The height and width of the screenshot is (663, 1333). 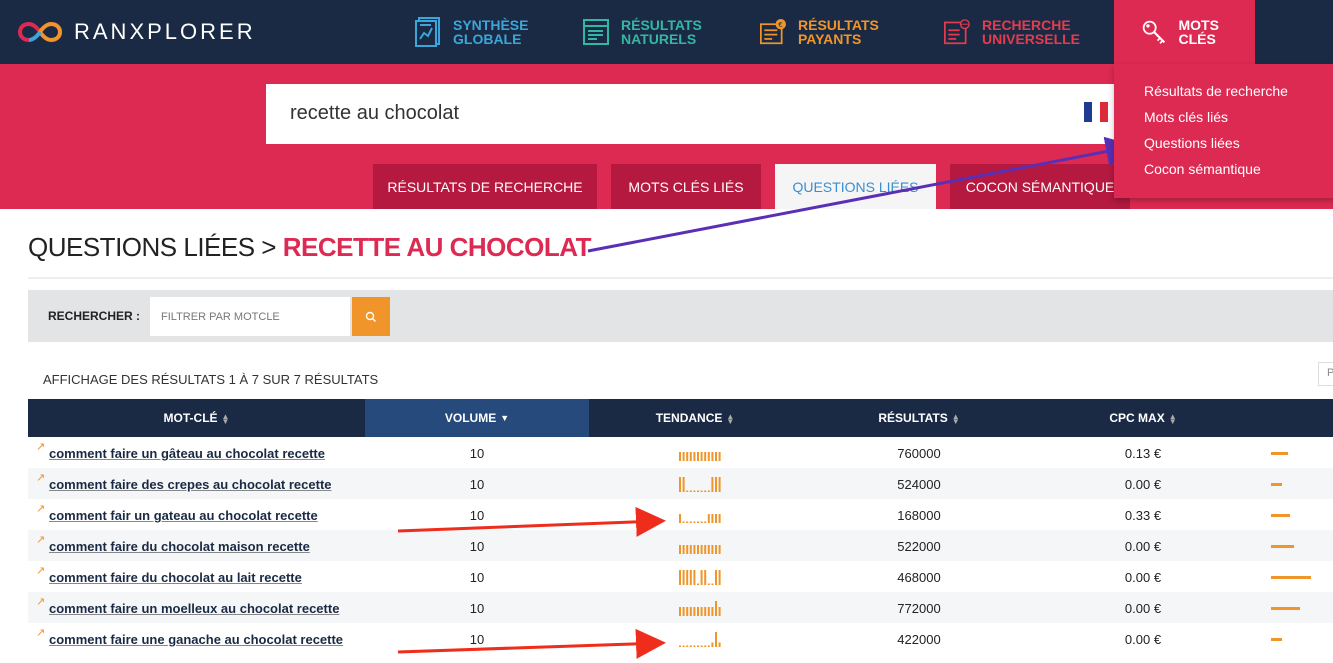 I want to click on filter-bar: RECHERCHER :, so click(x=680, y=316).